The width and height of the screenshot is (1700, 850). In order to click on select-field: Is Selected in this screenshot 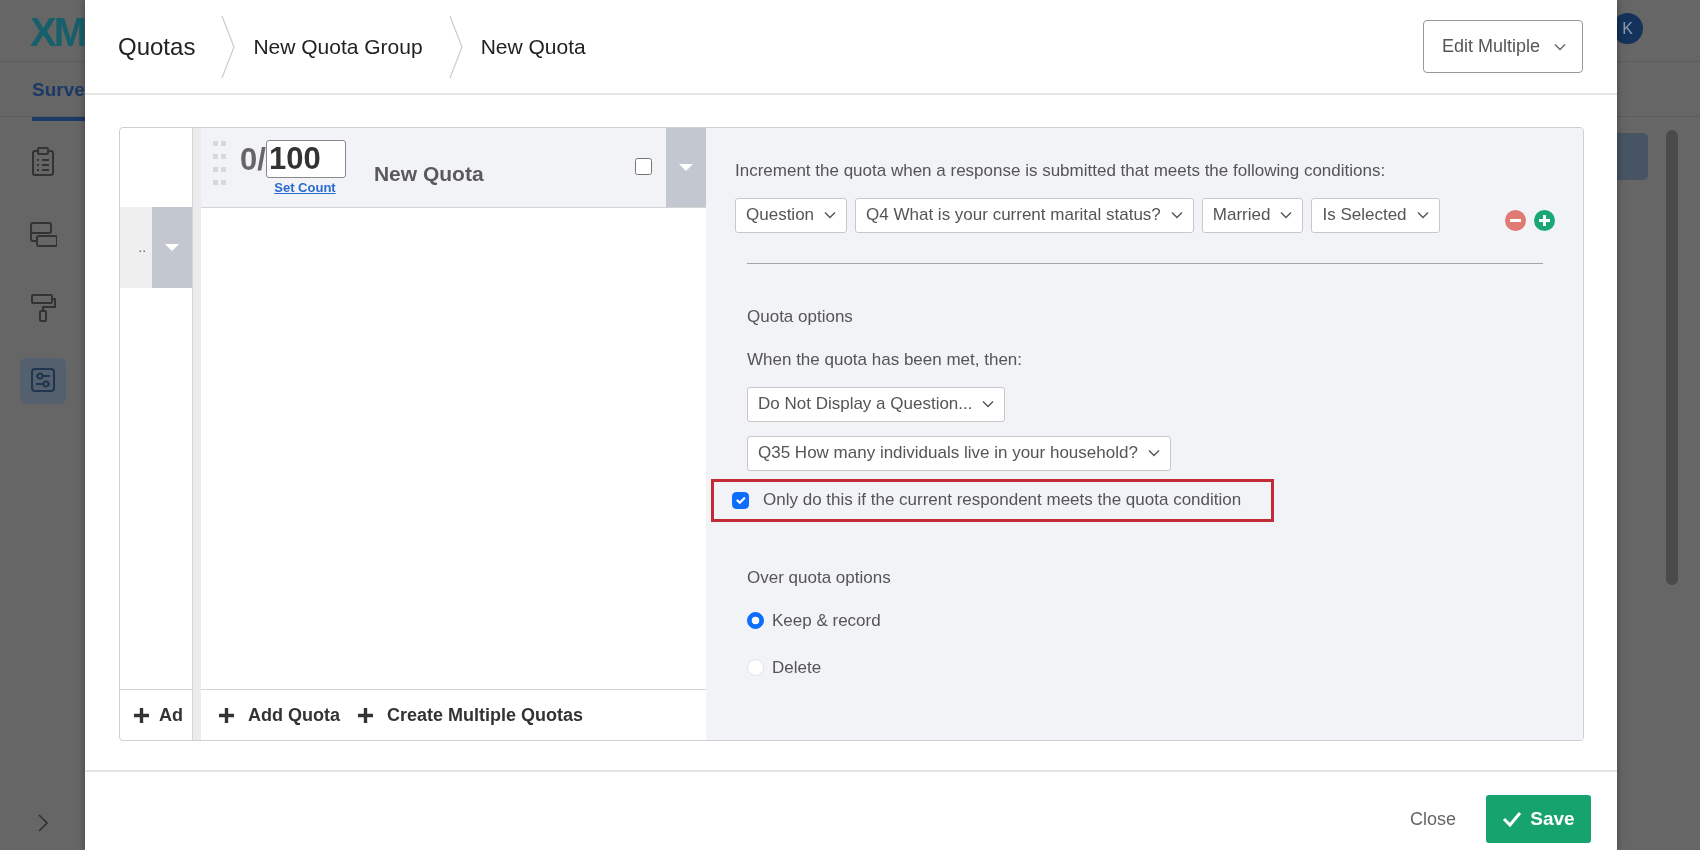, I will do `click(1375, 215)`.